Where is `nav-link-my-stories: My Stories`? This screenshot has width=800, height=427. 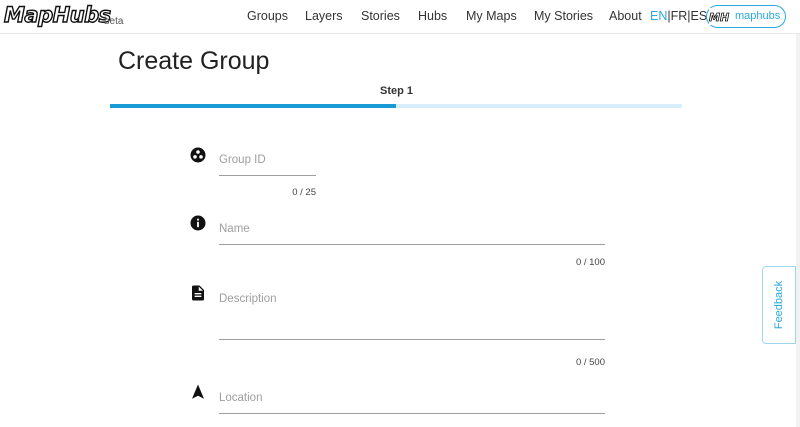 nav-link-my-stories: My Stories is located at coordinates (563, 16).